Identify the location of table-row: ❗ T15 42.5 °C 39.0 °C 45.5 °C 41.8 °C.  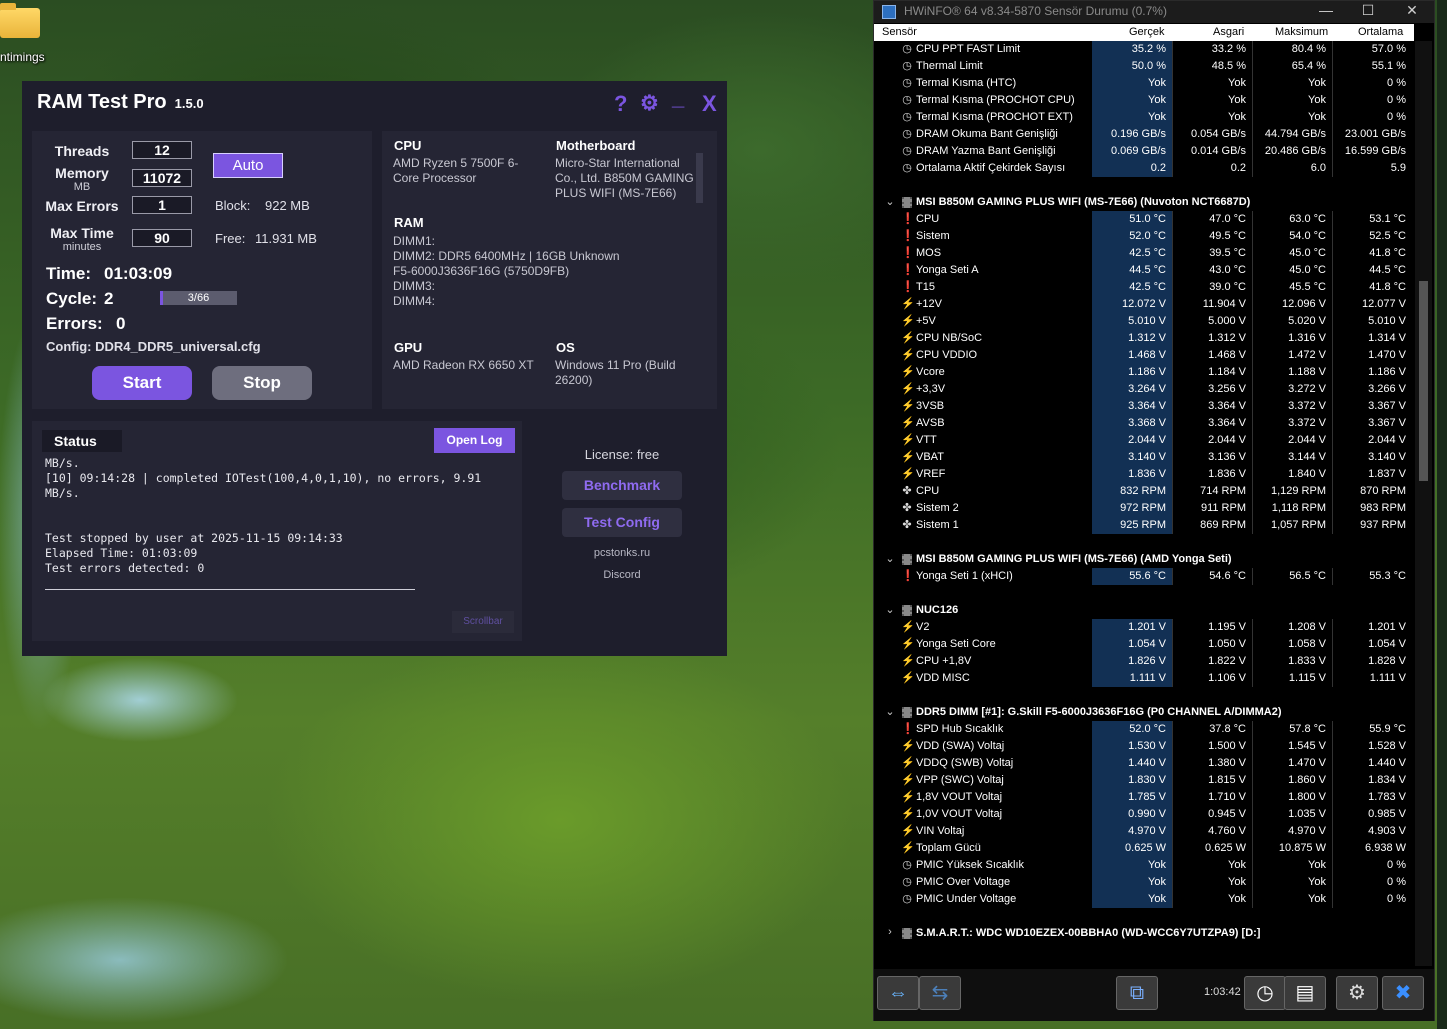
(1144, 287).